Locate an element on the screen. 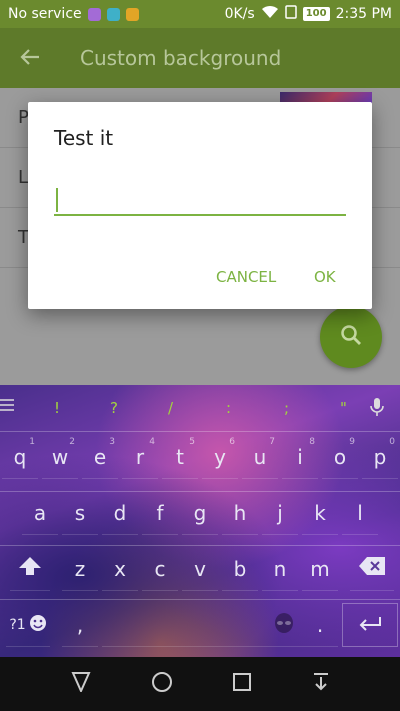 The image size is (400, 711). home-circle-icon is located at coordinates (162, 684).